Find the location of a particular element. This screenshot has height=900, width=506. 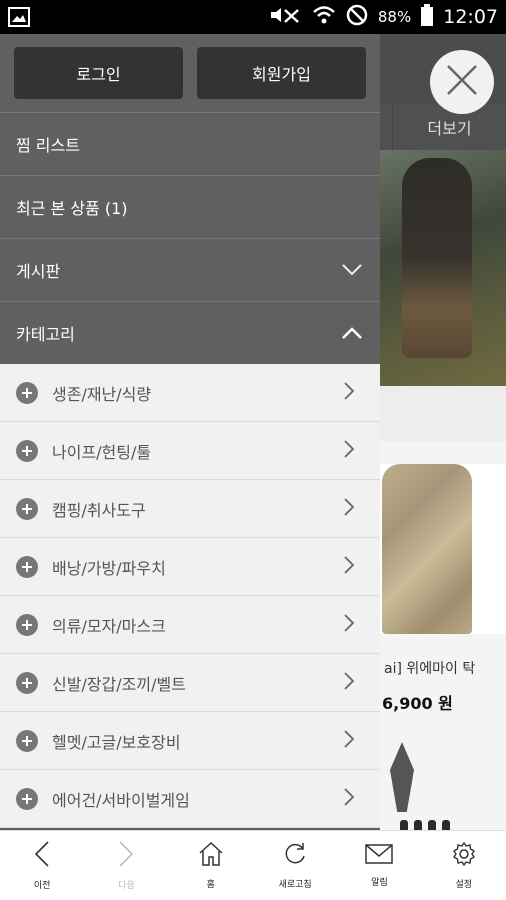

category-item: 헬멧/고글/보호장비 is located at coordinates (190, 741).